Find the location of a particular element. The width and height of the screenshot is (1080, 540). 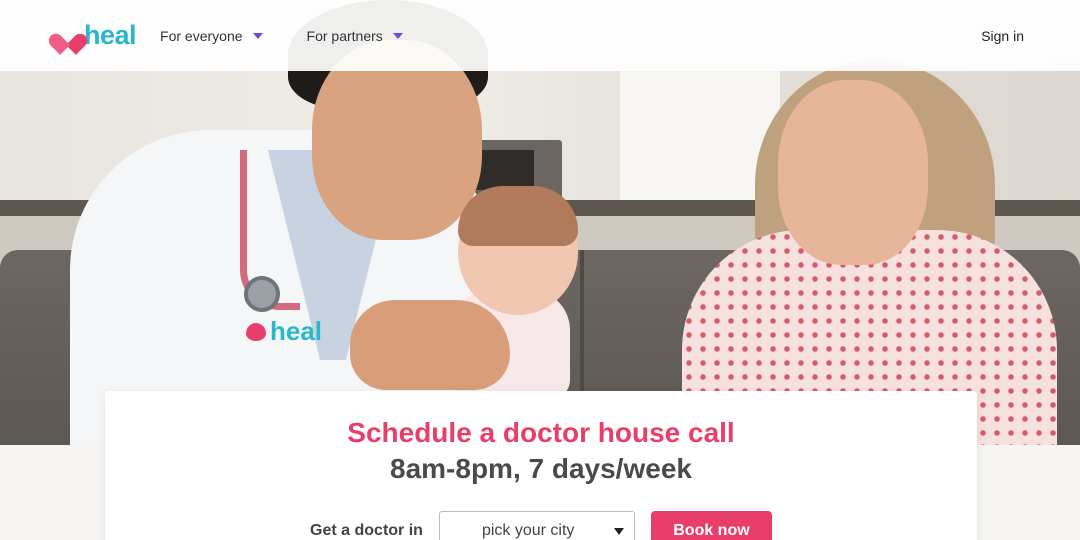

hours-subtitle: 8am-8pm, 7 days/week is located at coordinates (541, 468).